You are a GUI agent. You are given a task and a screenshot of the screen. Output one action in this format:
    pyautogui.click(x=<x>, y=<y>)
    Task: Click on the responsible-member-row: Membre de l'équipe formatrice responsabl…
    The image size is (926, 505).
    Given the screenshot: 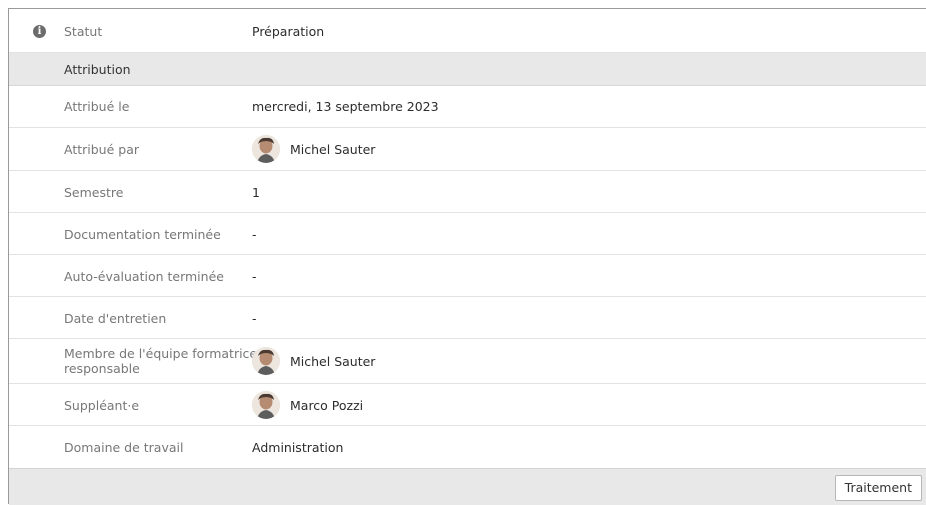 What is the action you would take?
    pyautogui.click(x=467, y=361)
    